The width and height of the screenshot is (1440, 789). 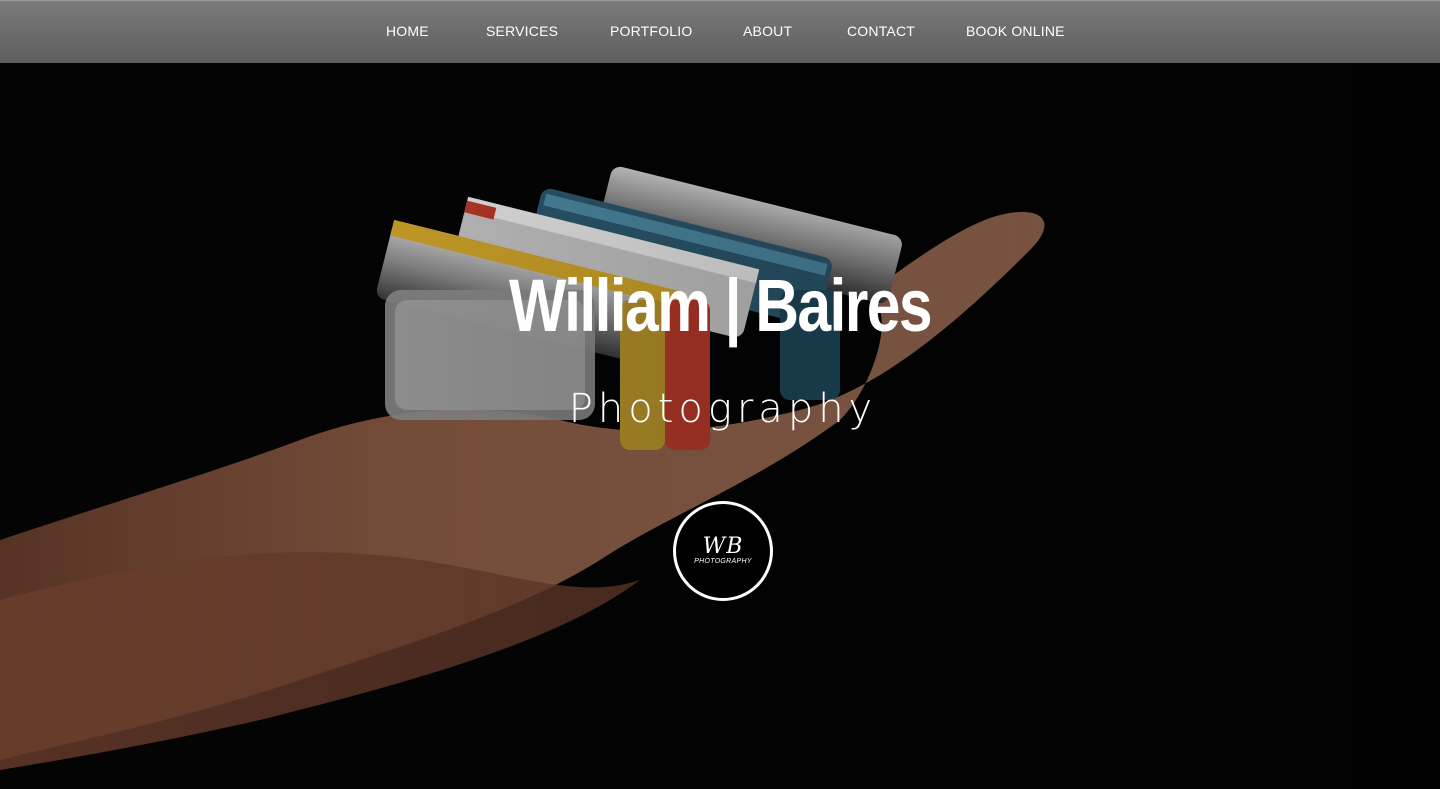 What do you see at coordinates (407, 31) in the screenshot?
I see `nav-item-home: HOME` at bounding box center [407, 31].